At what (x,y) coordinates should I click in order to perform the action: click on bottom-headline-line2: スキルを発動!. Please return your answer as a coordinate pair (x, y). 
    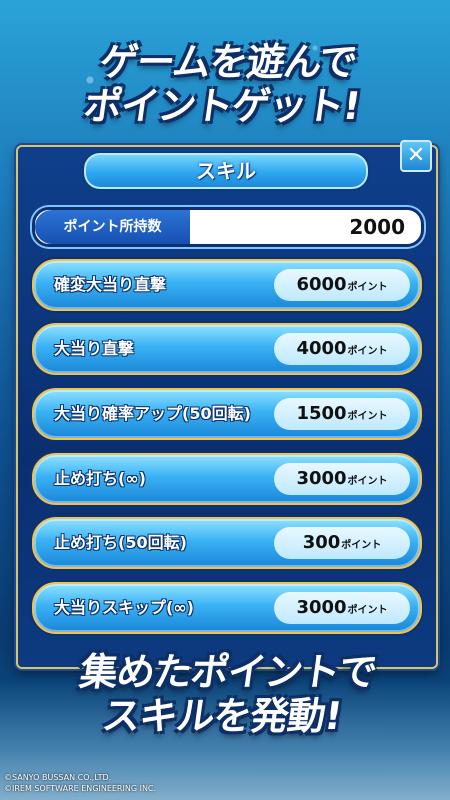
    Looking at the image, I should click on (222, 716).